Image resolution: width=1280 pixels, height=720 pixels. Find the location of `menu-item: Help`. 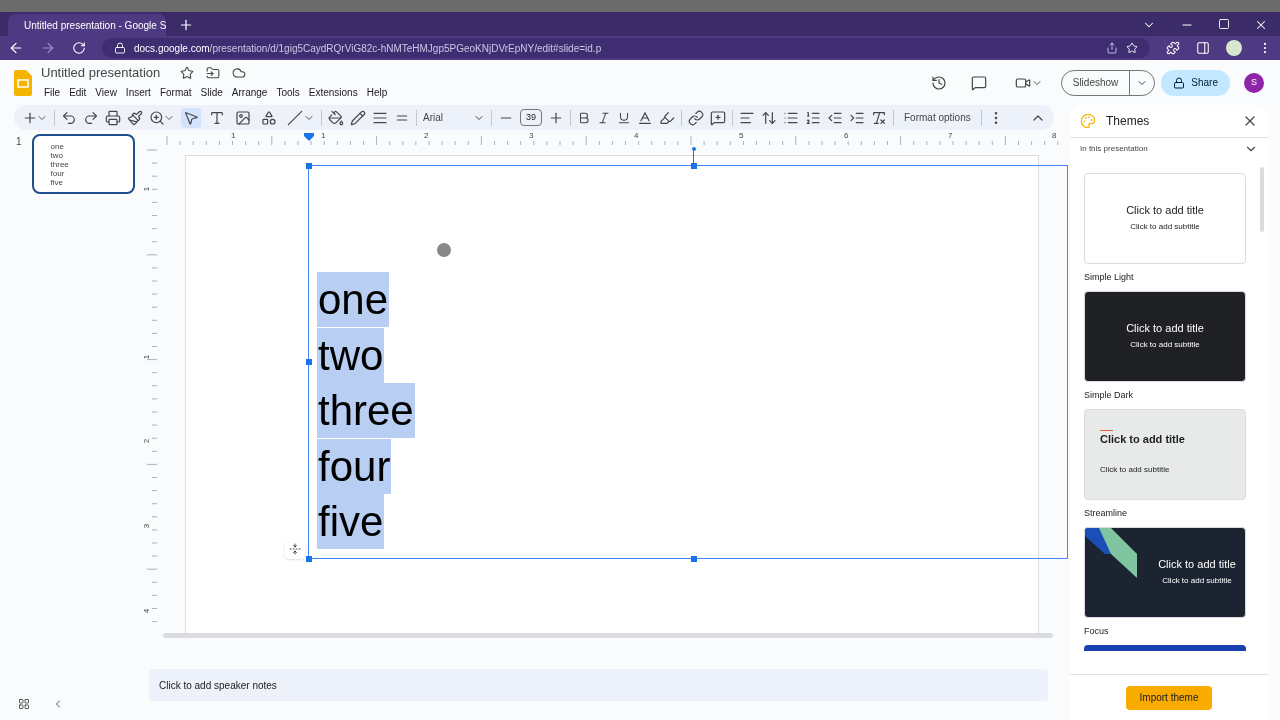

menu-item: Help is located at coordinates (377, 92).